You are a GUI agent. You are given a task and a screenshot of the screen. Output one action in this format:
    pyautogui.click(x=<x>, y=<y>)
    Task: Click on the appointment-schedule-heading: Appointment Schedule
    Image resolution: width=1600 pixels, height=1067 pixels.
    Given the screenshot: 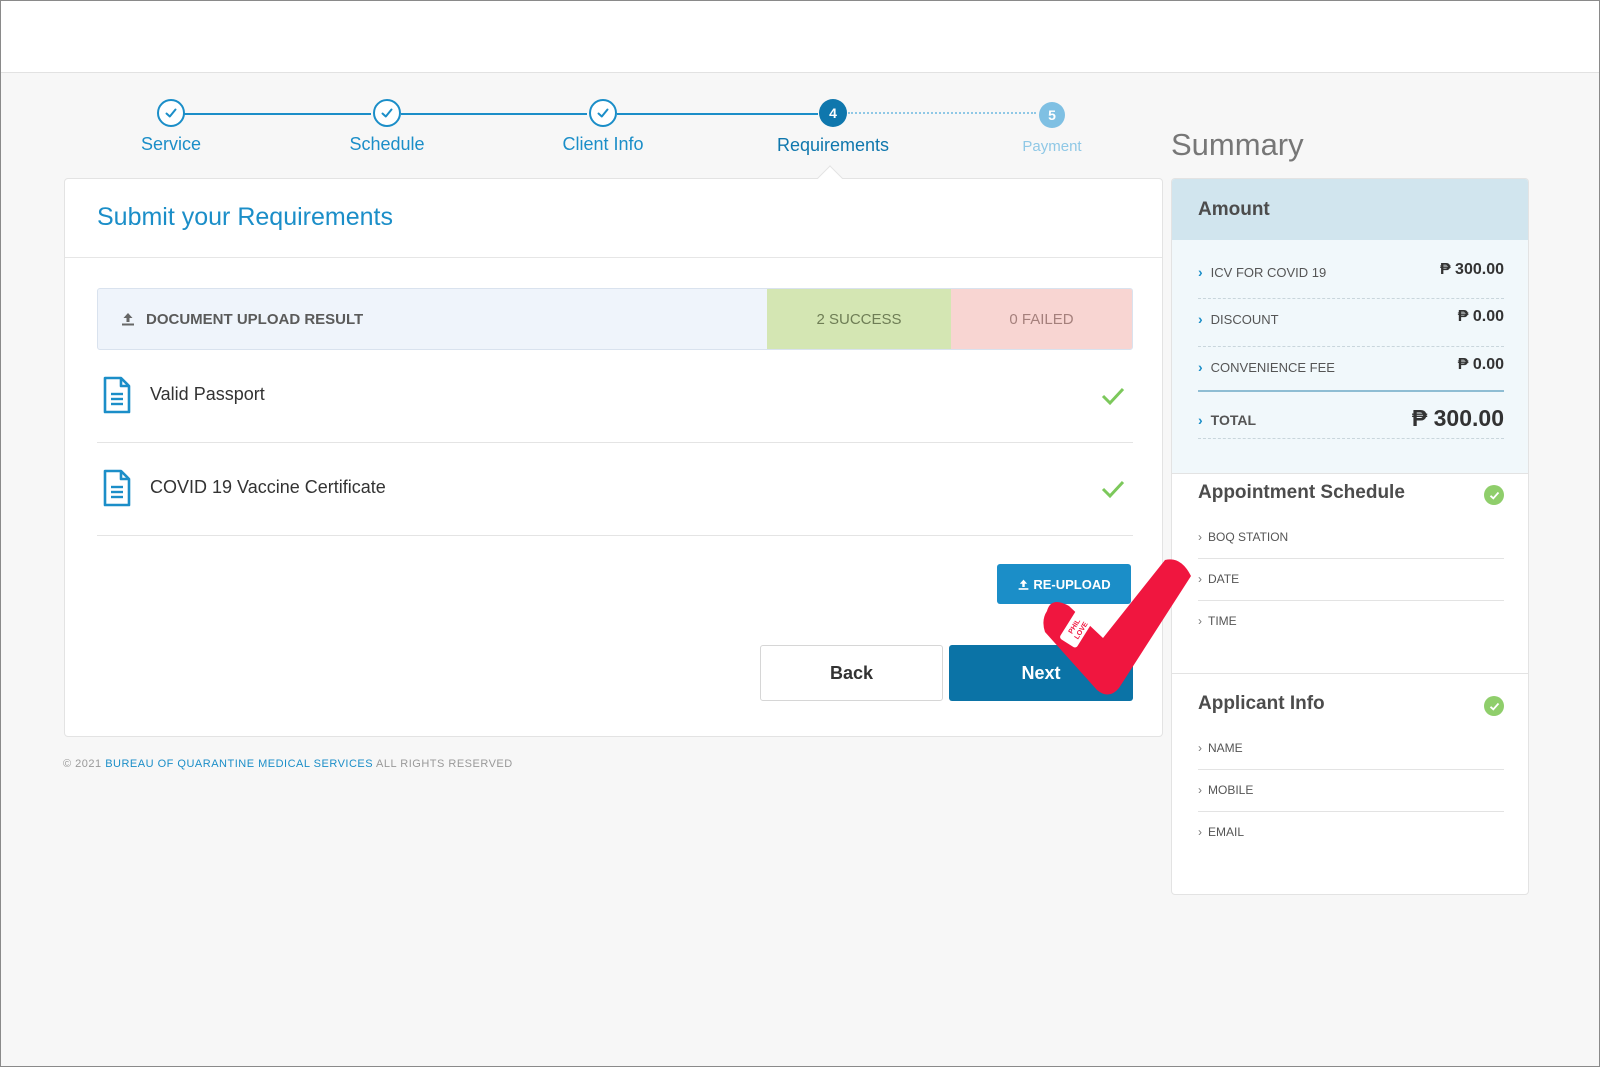 What is the action you would take?
    pyautogui.click(x=1301, y=492)
    